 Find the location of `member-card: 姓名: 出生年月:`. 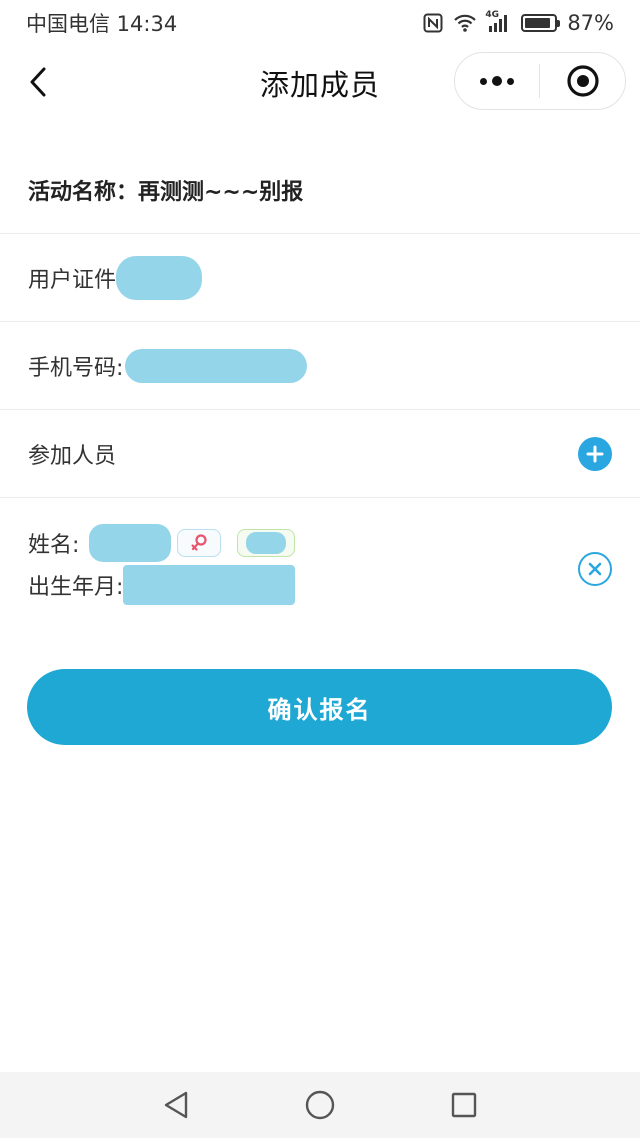

member-card: 姓名: 出生年月: is located at coordinates (320, 560).